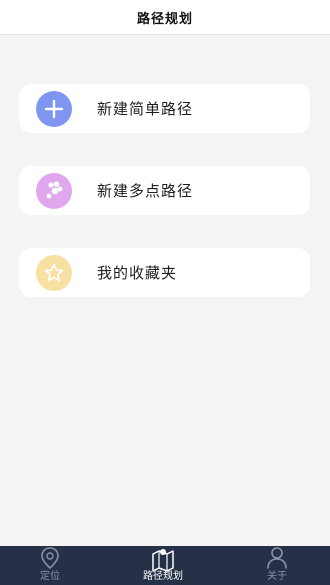 Image resolution: width=330 pixels, height=585 pixels. Describe the element at coordinates (54, 273) in the screenshot. I see `star-icon` at that location.